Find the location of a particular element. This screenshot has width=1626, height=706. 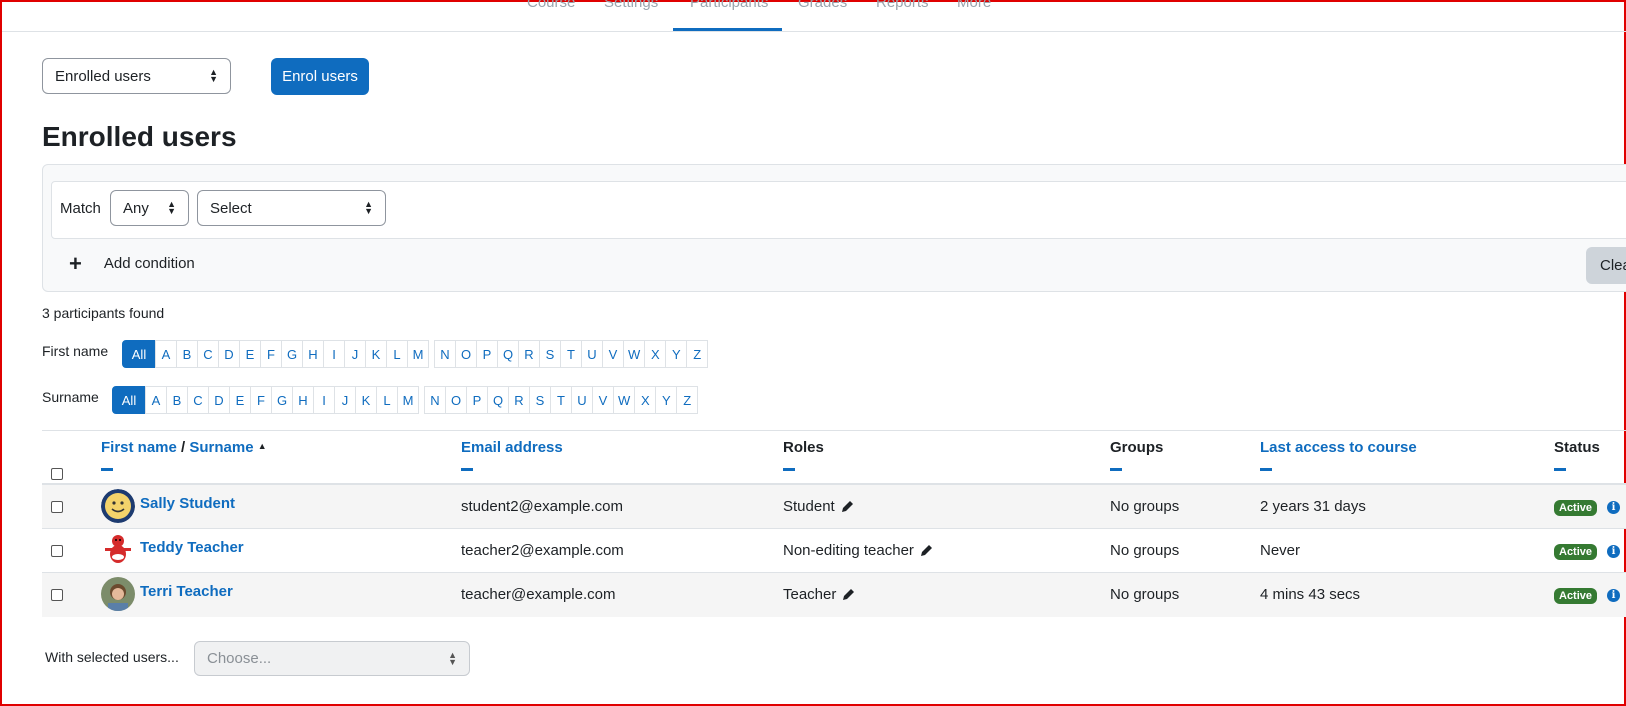

surname-letter-v: V is located at coordinates (603, 400).